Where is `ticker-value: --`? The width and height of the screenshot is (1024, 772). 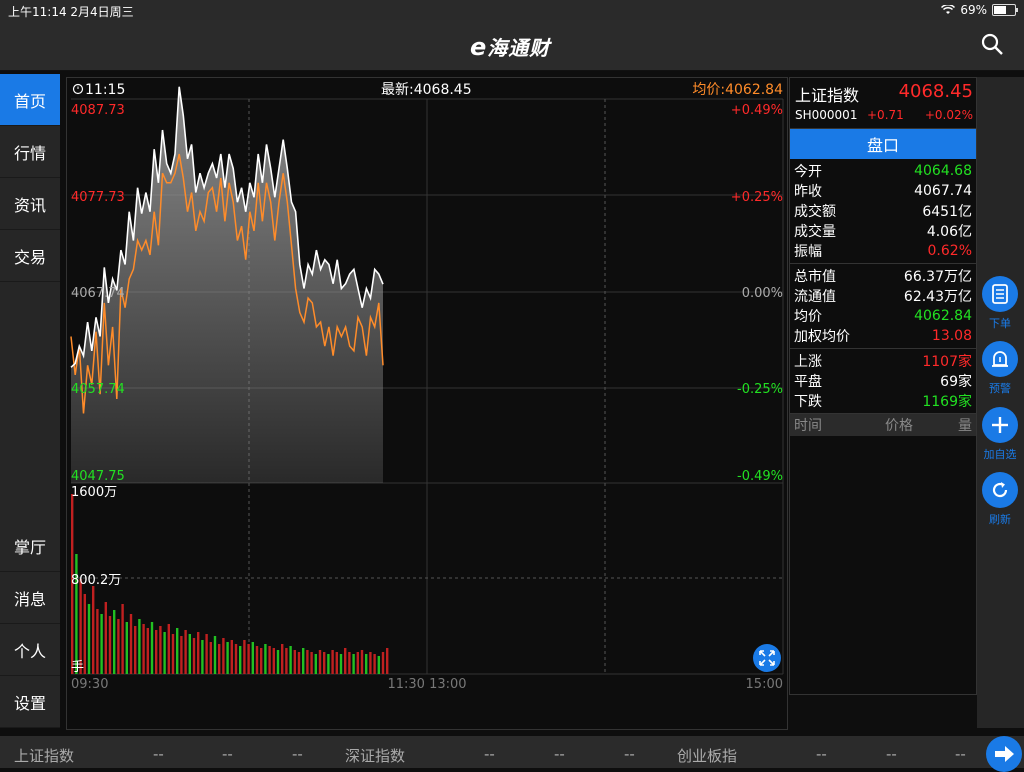 ticker-value: -- is located at coordinates (629, 754).